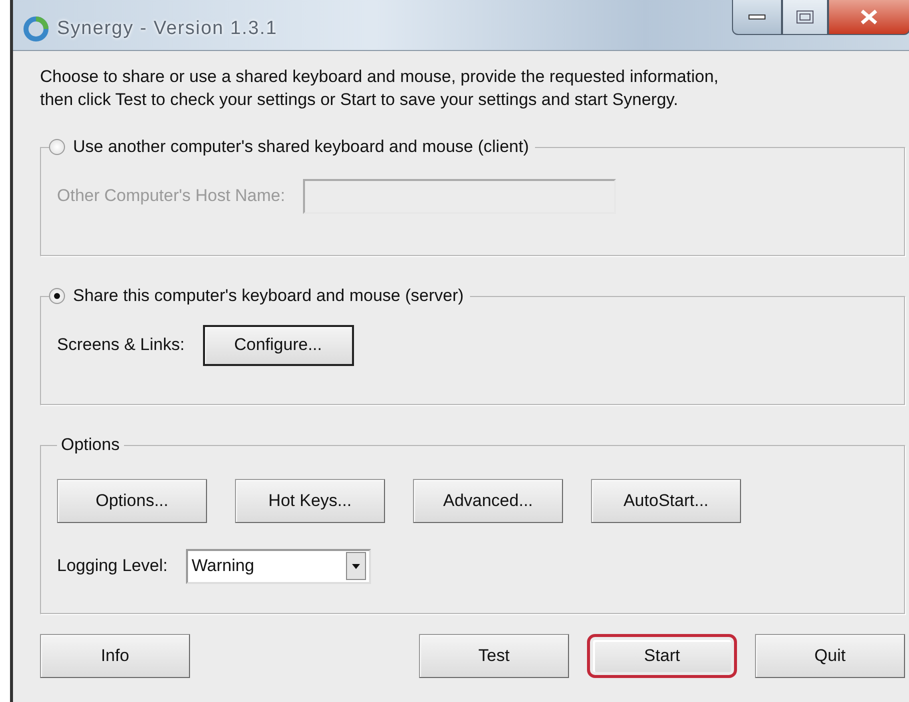 The width and height of the screenshot is (909, 702). Describe the element at coordinates (36, 29) in the screenshot. I see `app-icon` at that location.